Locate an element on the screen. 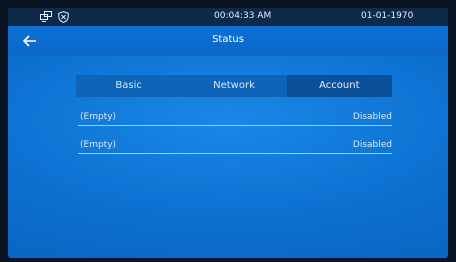 The width and height of the screenshot is (456, 262). title-bar: Status is located at coordinates (228, 41).